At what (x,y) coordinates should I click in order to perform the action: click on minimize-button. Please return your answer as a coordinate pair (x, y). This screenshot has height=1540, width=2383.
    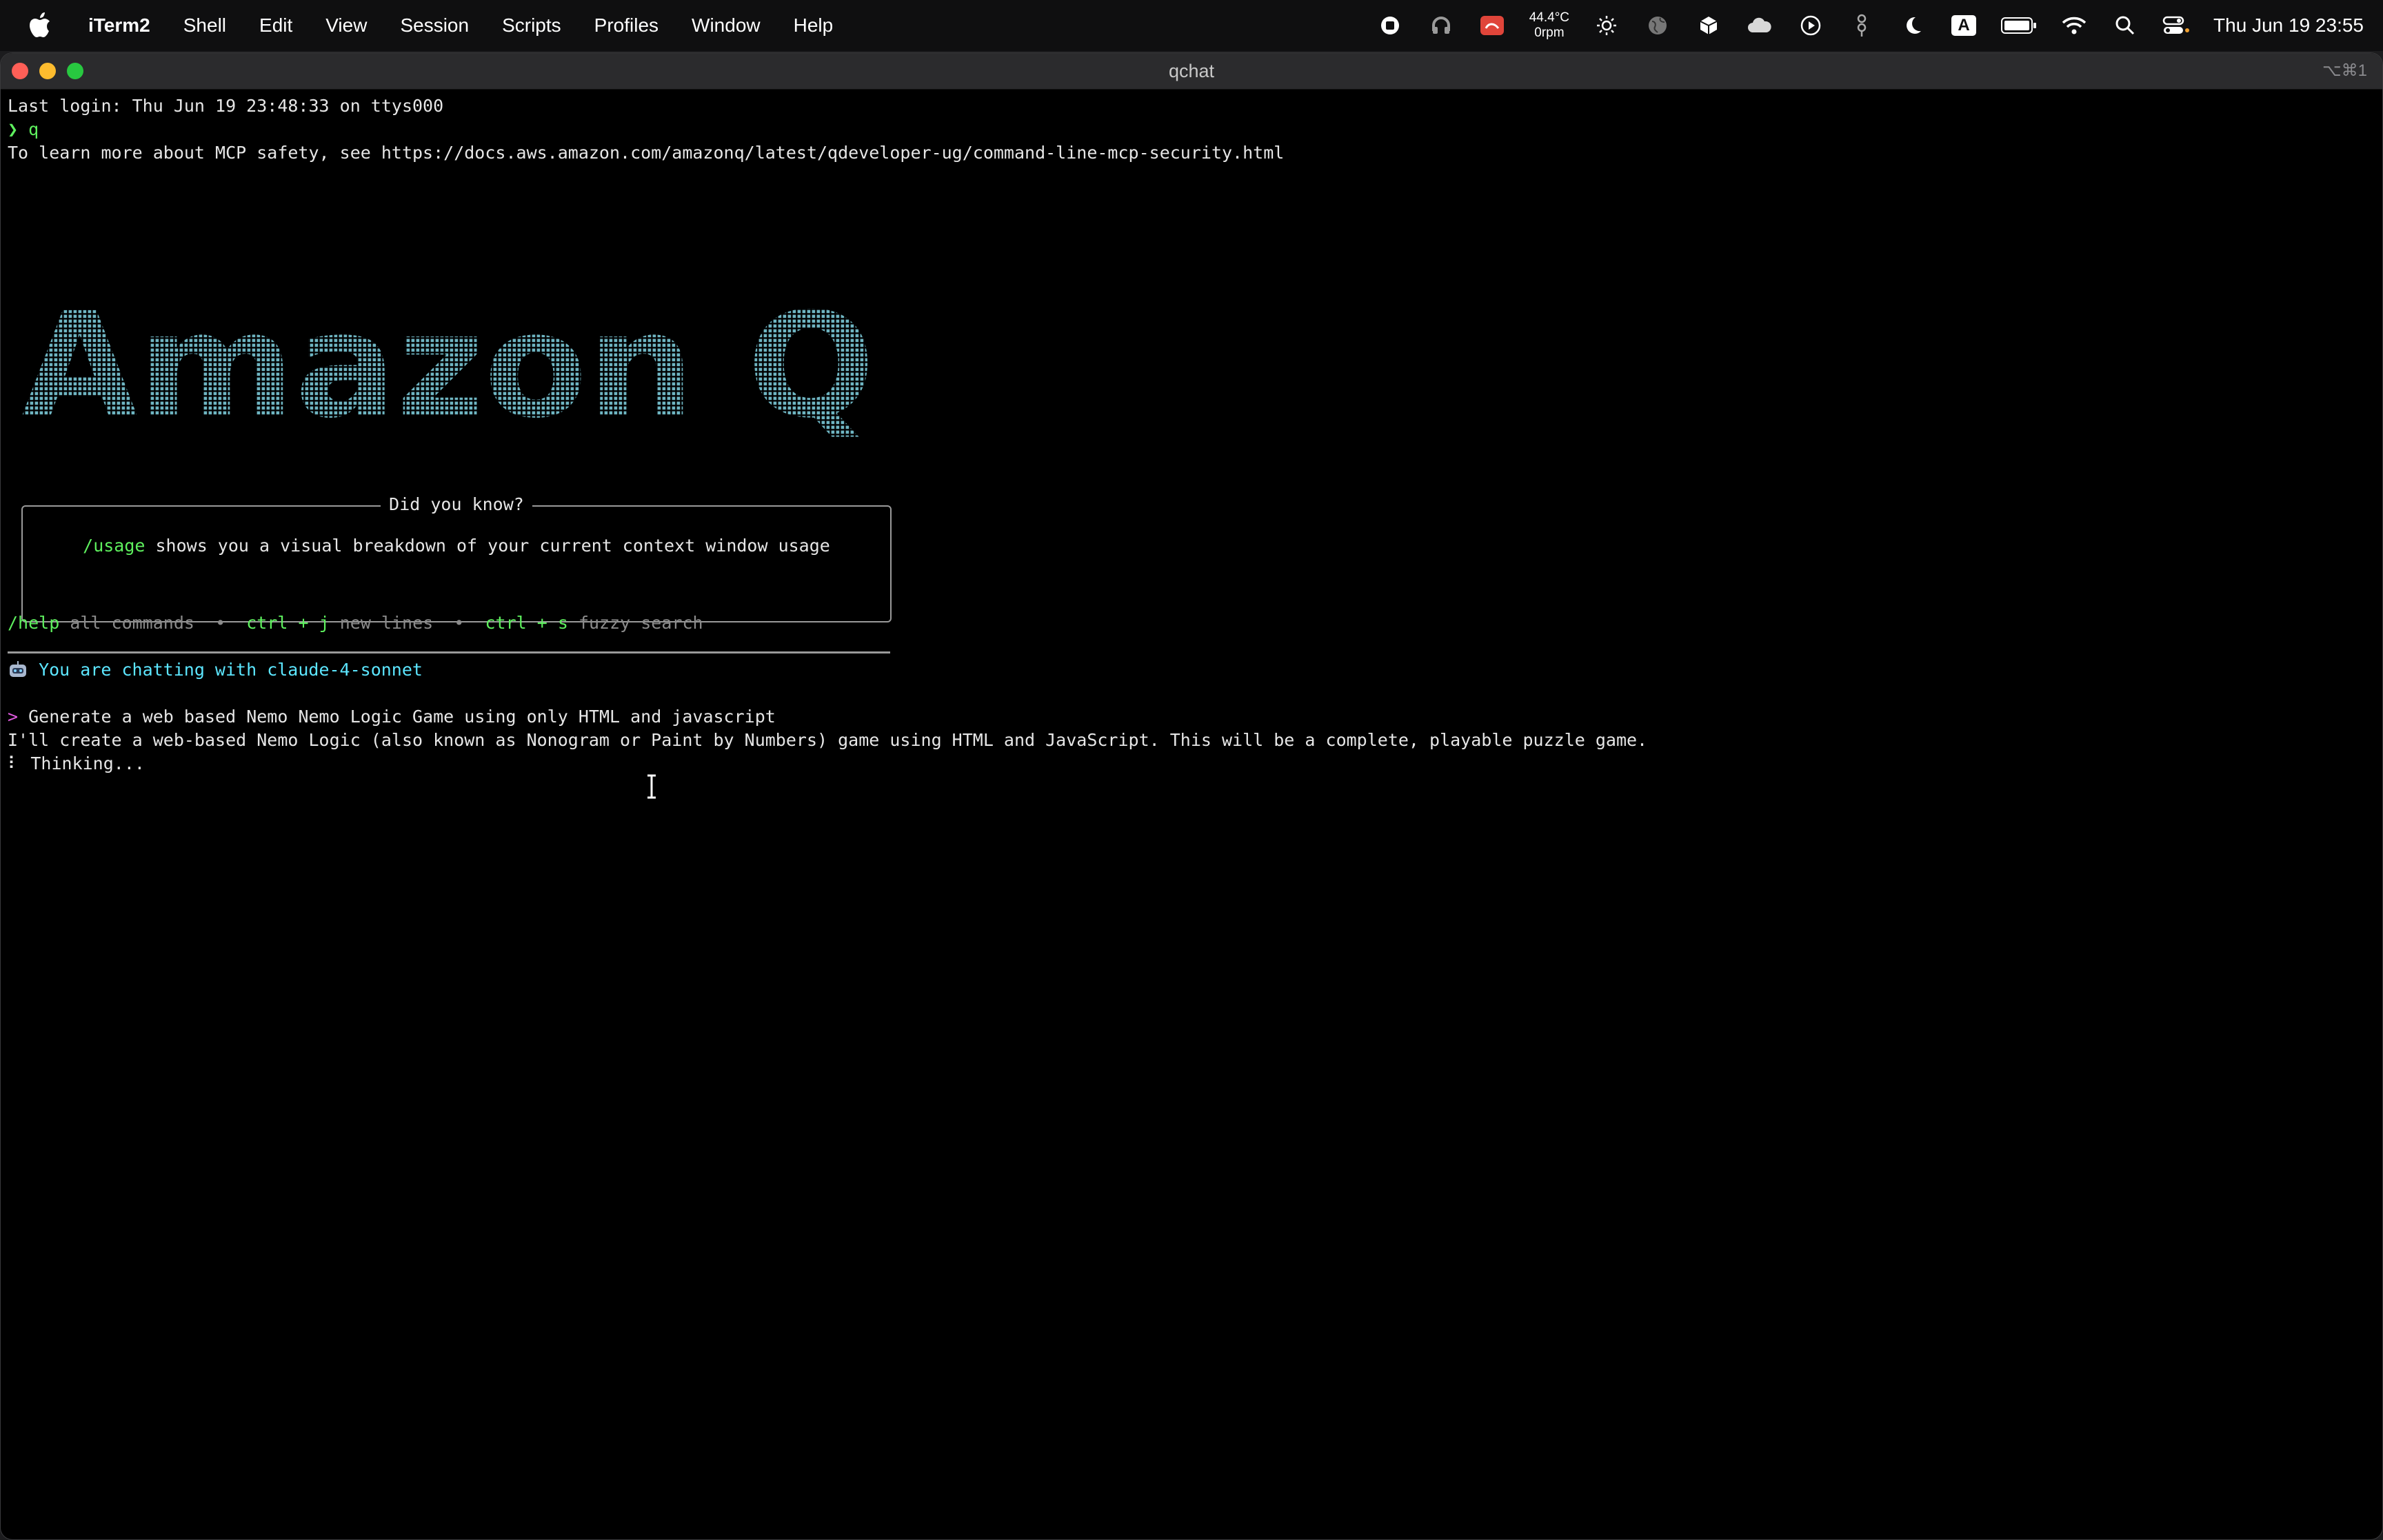
    Looking at the image, I should click on (47, 71).